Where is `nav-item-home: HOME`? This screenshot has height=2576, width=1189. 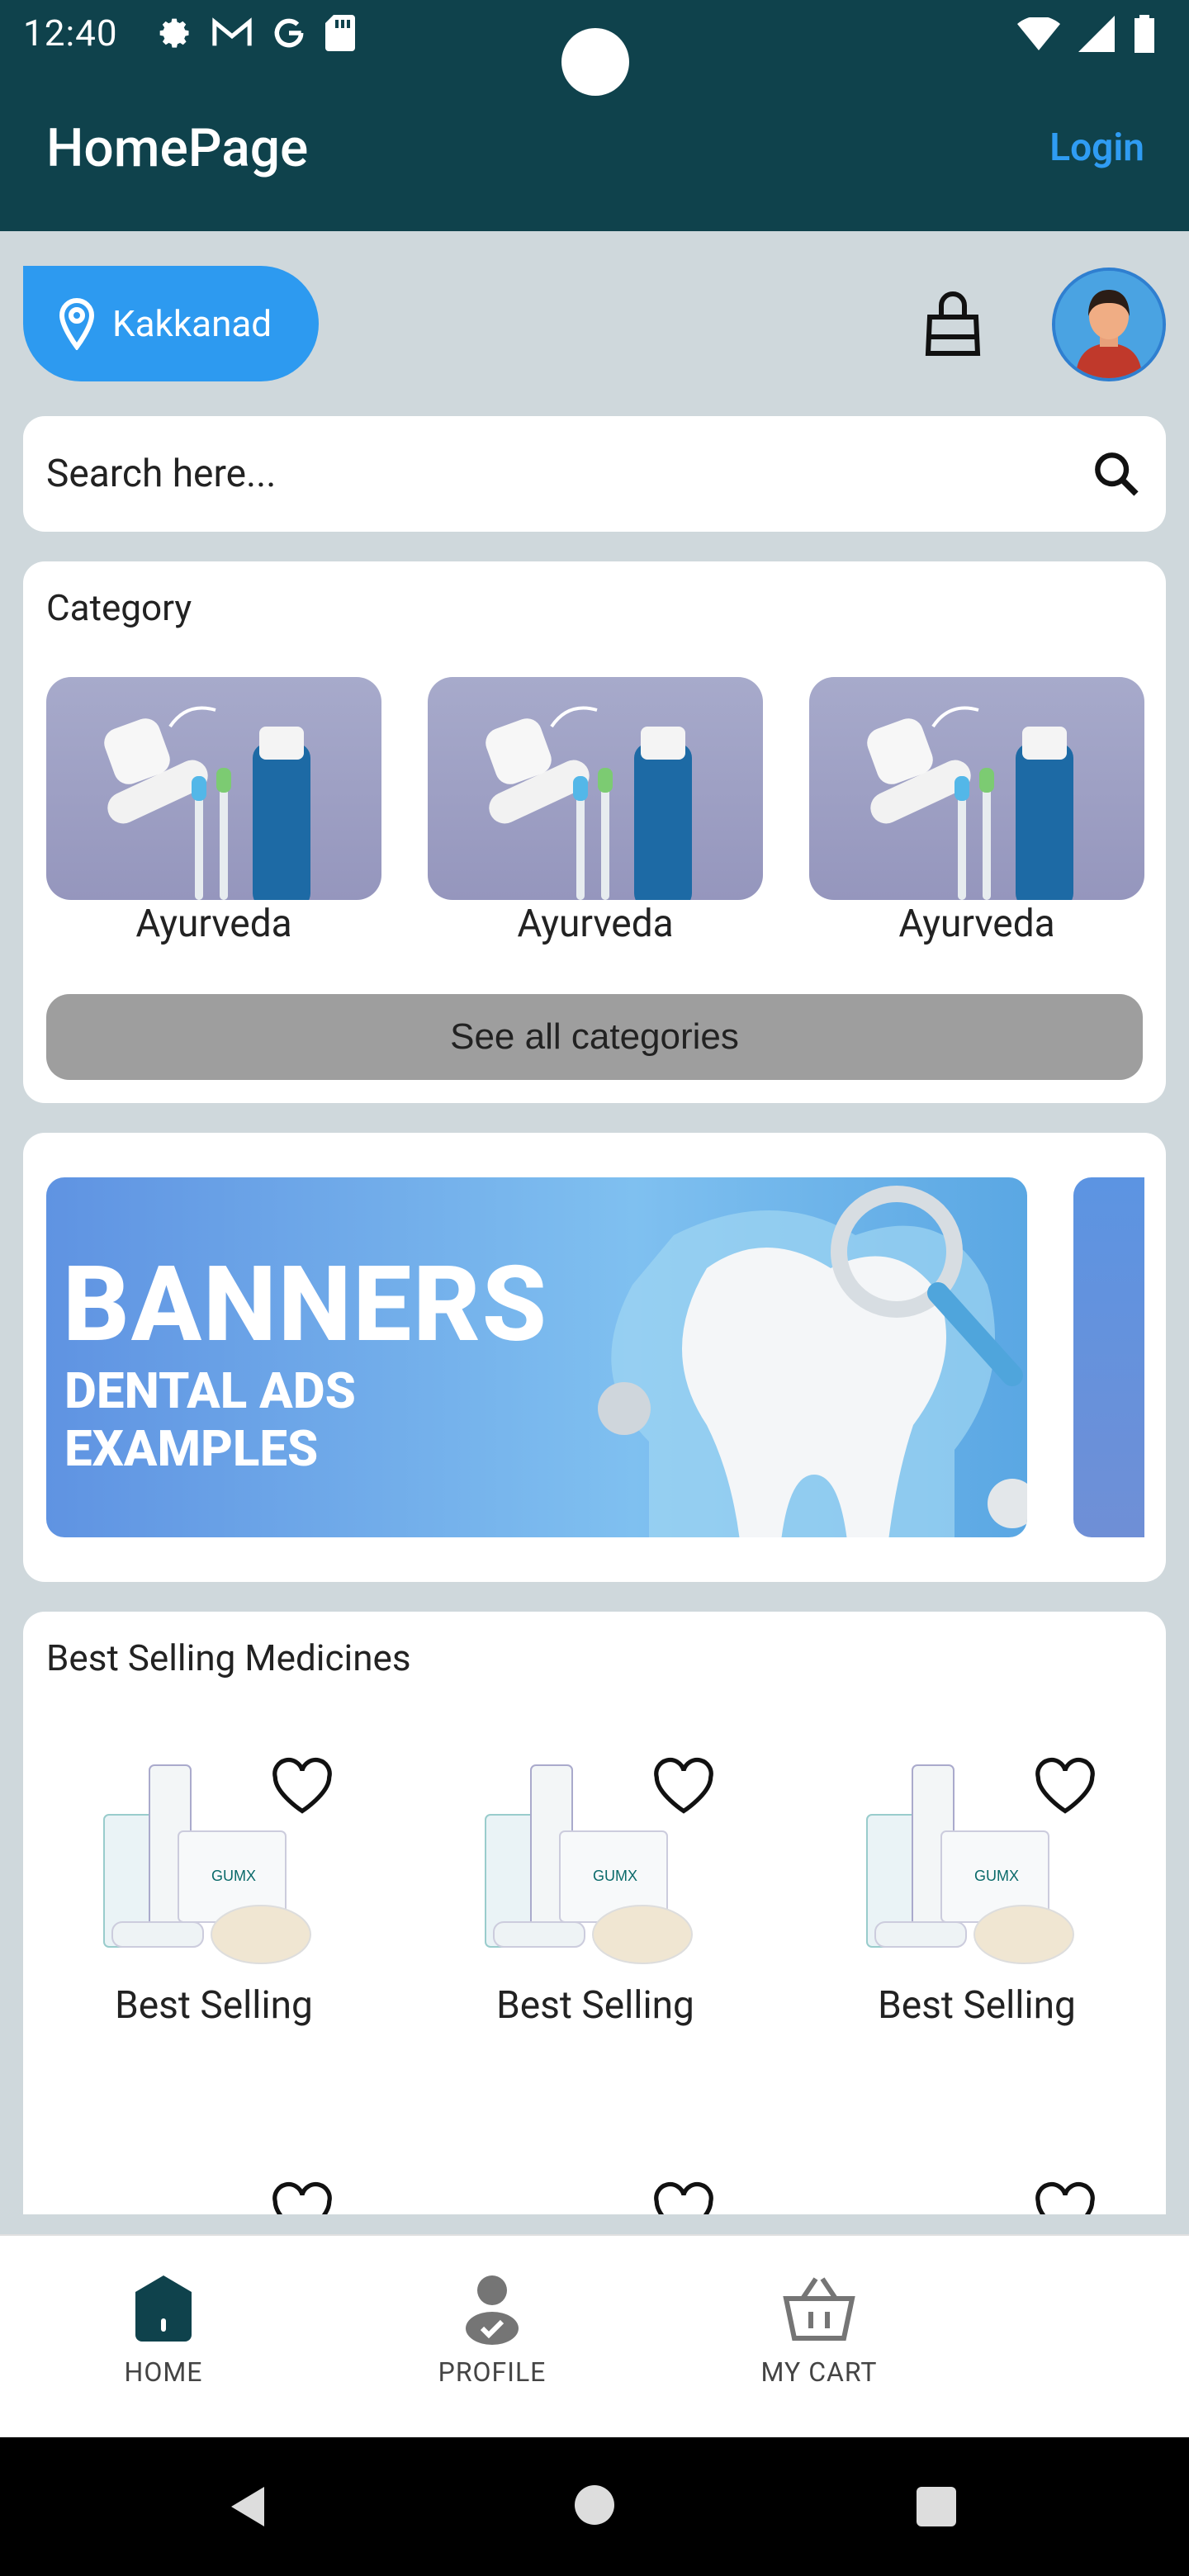 nav-item-home: HOME is located at coordinates (163, 2330).